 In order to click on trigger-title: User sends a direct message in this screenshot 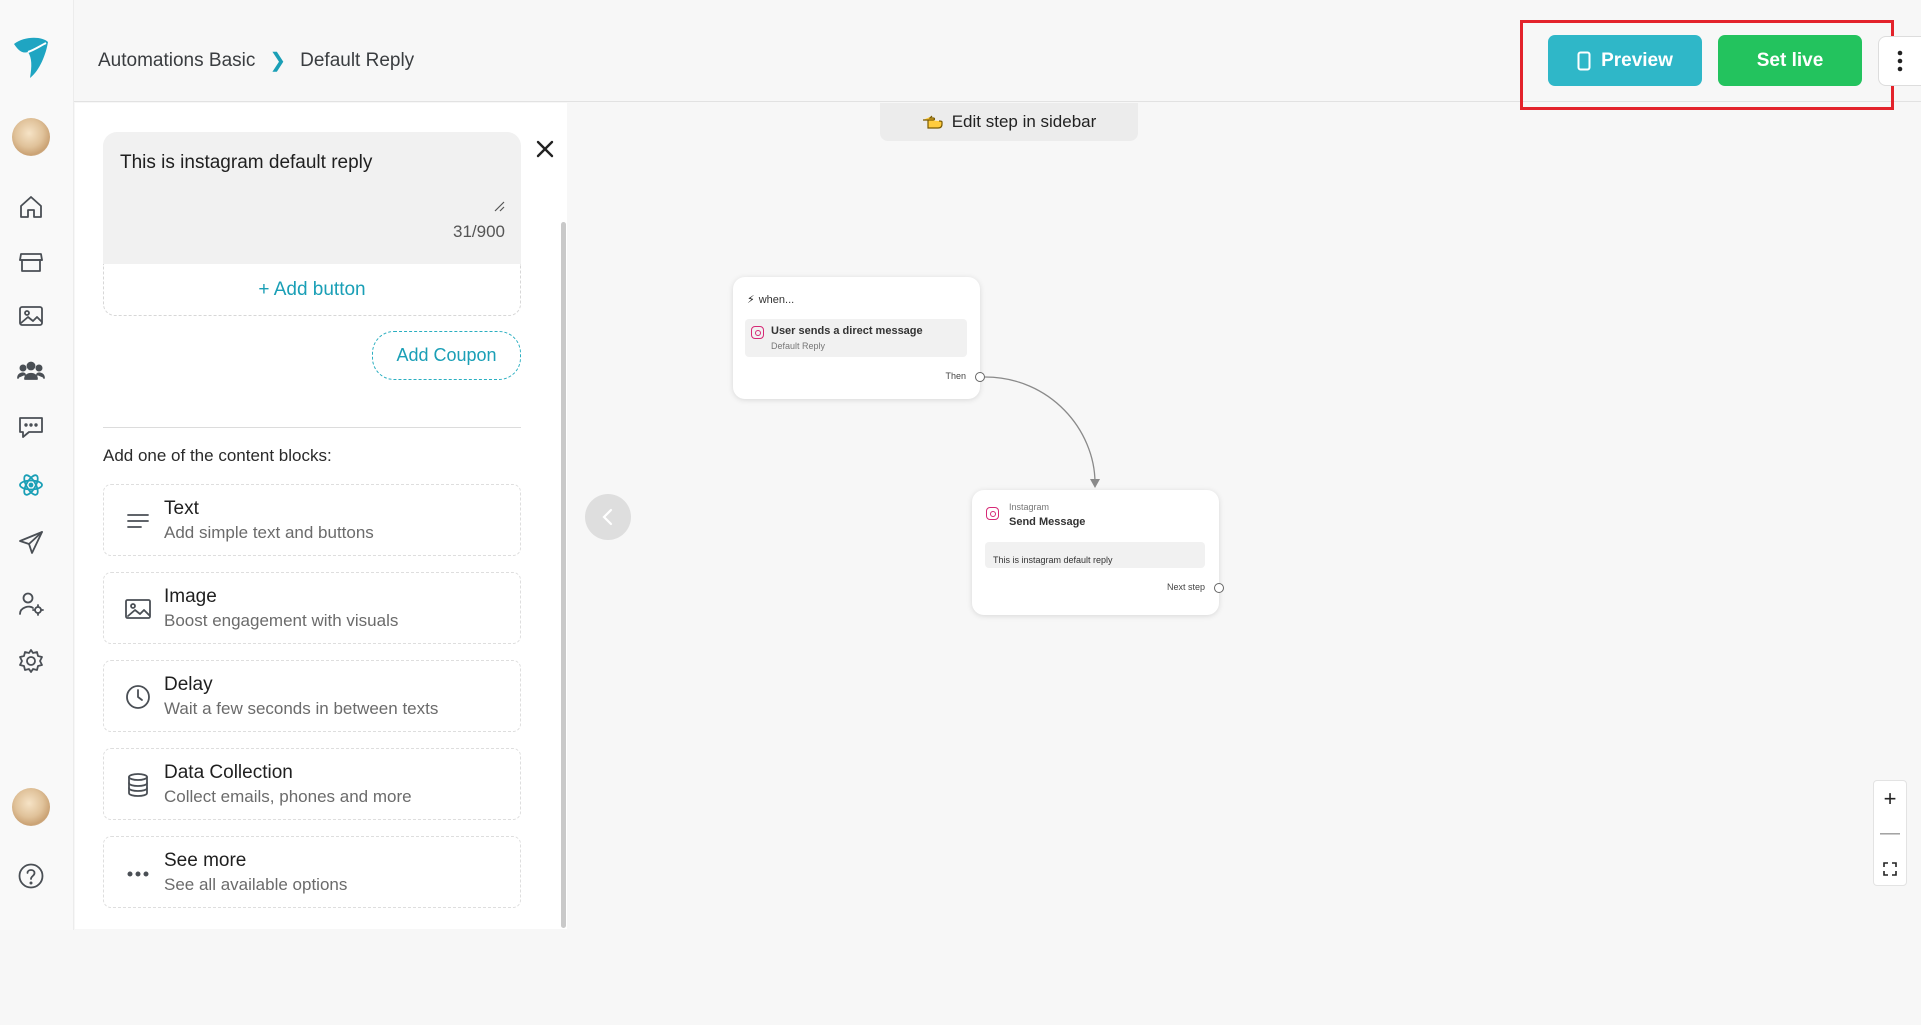, I will do `click(847, 331)`.